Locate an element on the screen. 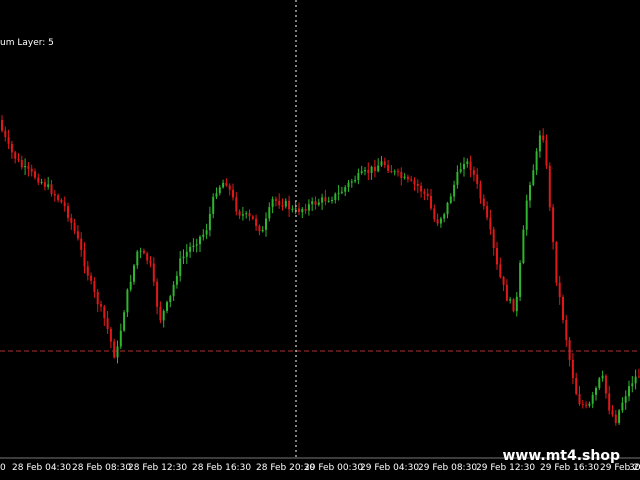 The height and width of the screenshot is (480, 640). time-tick-label-fragment: 30 is located at coordinates (634, 468).